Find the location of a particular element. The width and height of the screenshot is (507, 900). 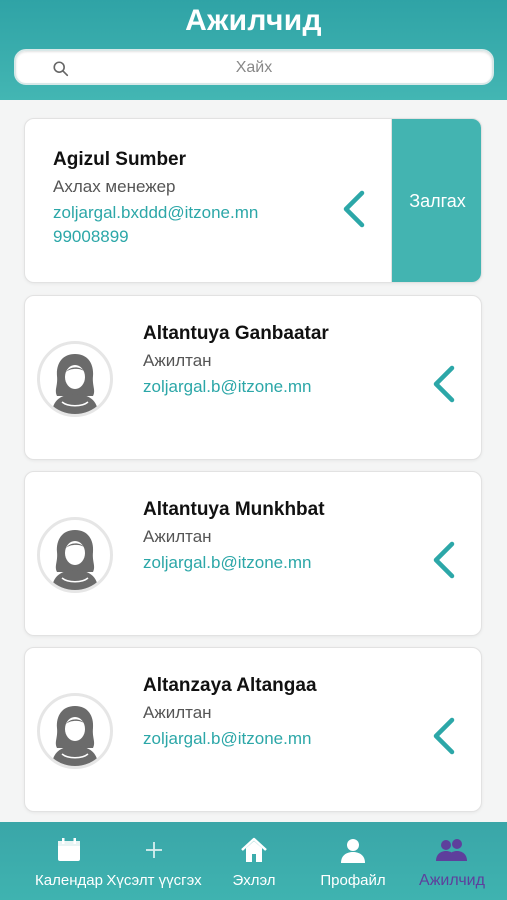

header-bar: Ажилчид Хайх is located at coordinates (253, 50).